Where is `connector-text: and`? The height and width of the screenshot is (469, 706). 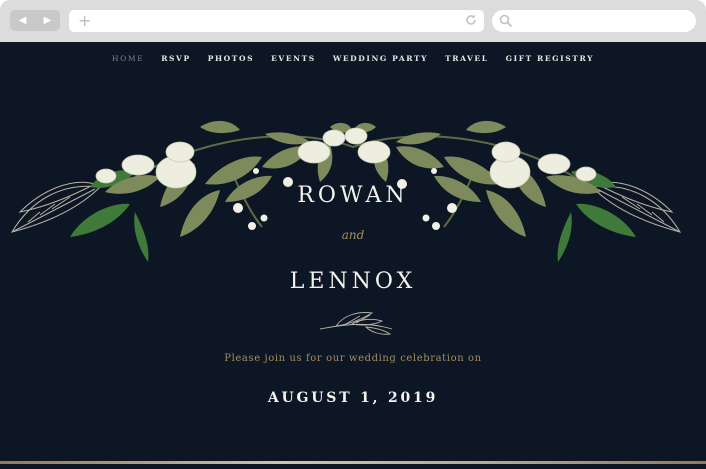 connector-text: and is located at coordinates (353, 235).